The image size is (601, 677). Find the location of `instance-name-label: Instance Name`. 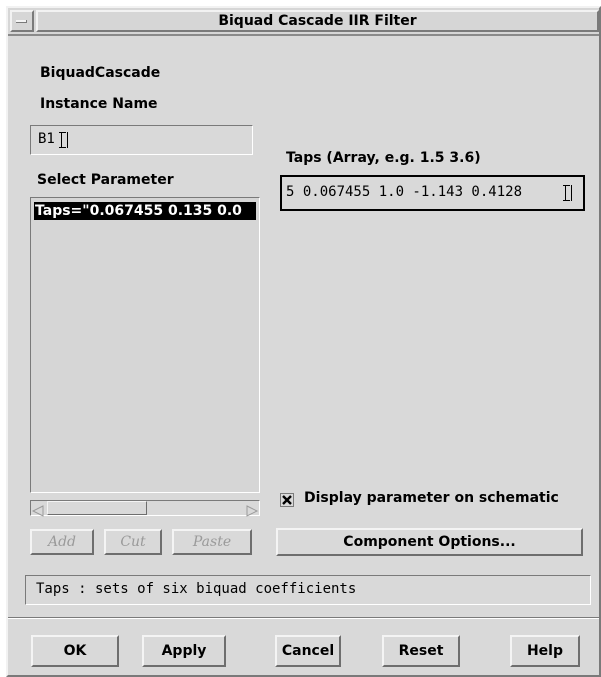

instance-name-label: Instance Name is located at coordinates (99, 104).